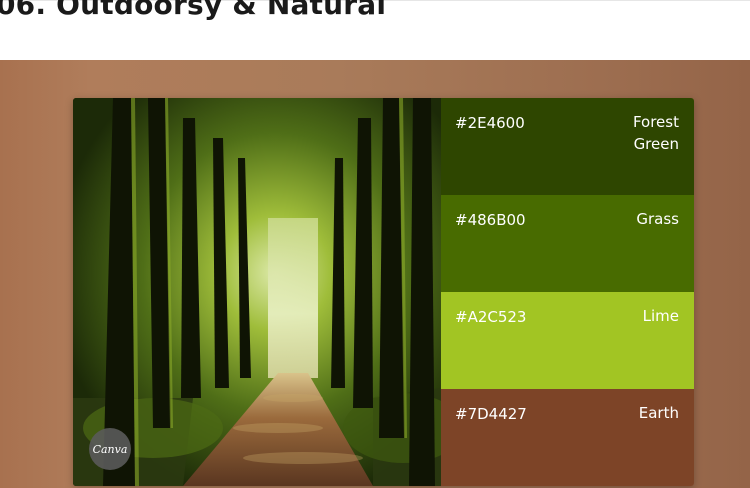 The height and width of the screenshot is (488, 750). What do you see at coordinates (490, 123) in the screenshot?
I see `swatch-hex: #2E4600` at bounding box center [490, 123].